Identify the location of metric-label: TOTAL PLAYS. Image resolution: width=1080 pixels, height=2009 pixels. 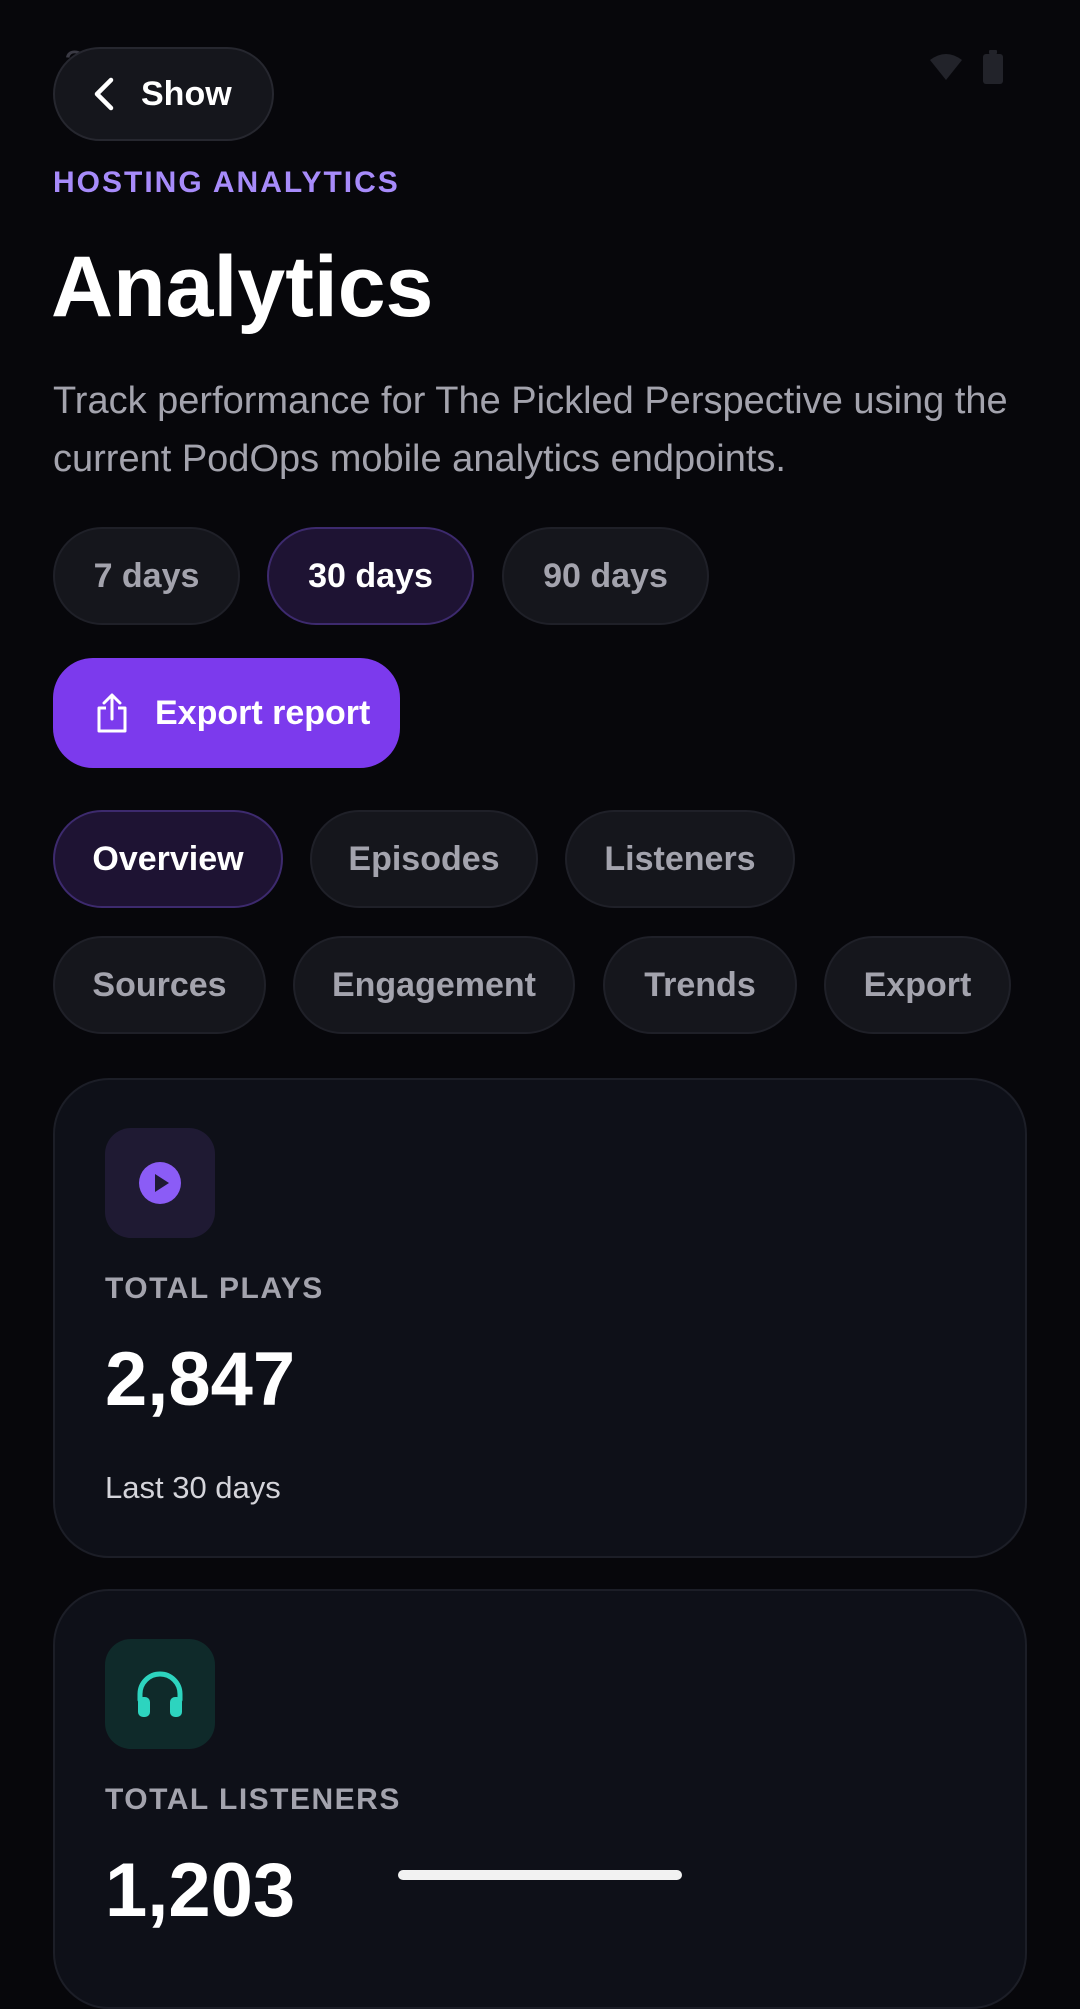
(214, 1288).